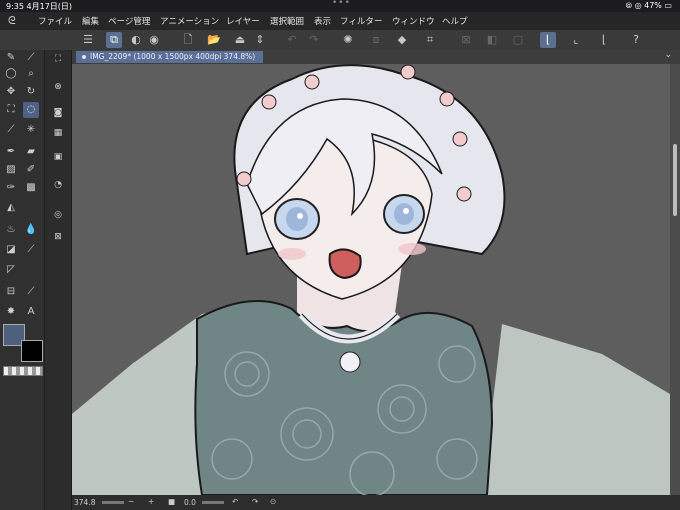  I want to click on menu-icon: ☰, so click(88, 40).